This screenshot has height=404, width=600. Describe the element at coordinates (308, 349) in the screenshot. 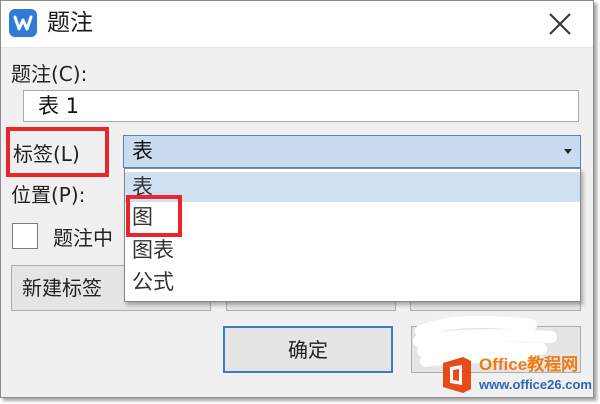

I see `ok-button: 确定` at that location.